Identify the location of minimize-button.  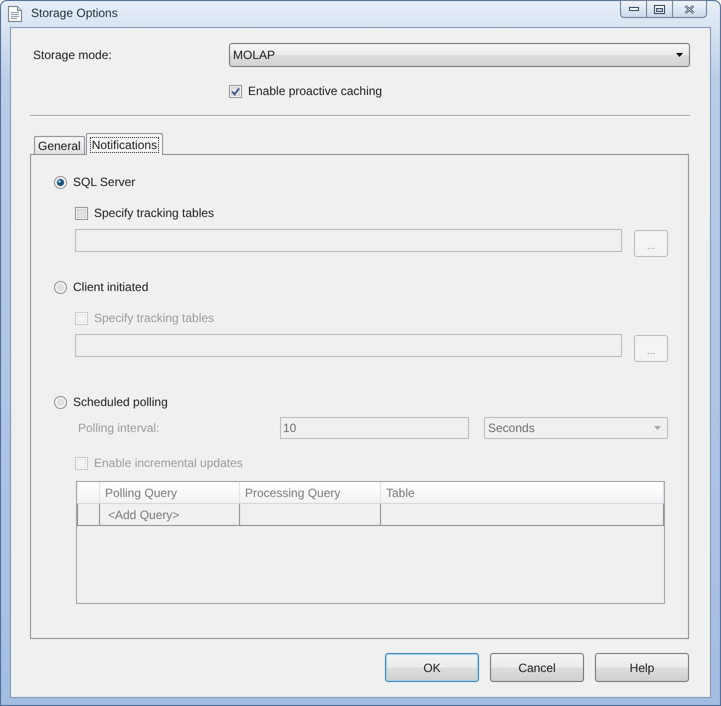
(633, 9).